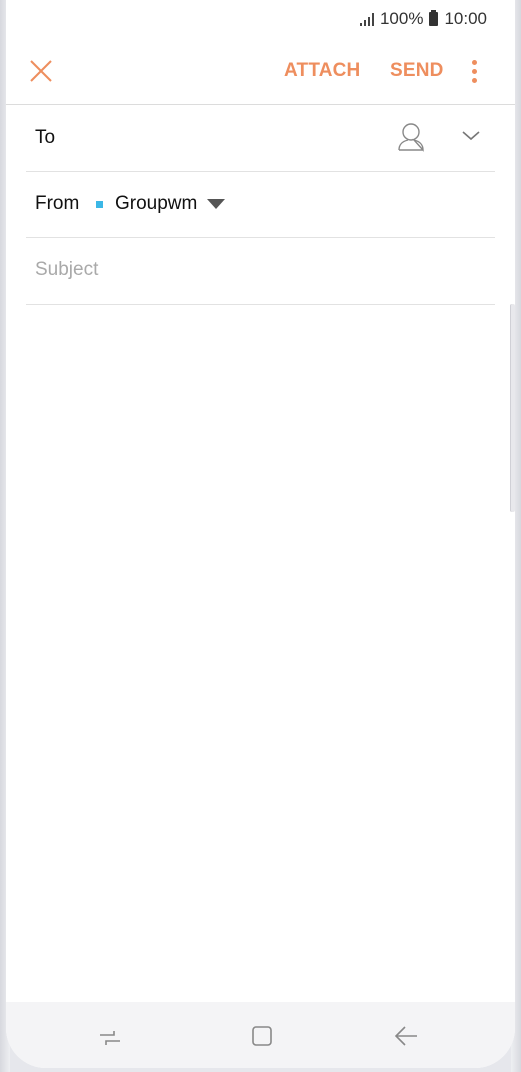 The height and width of the screenshot is (1072, 521). I want to click on home-icon, so click(262, 1036).